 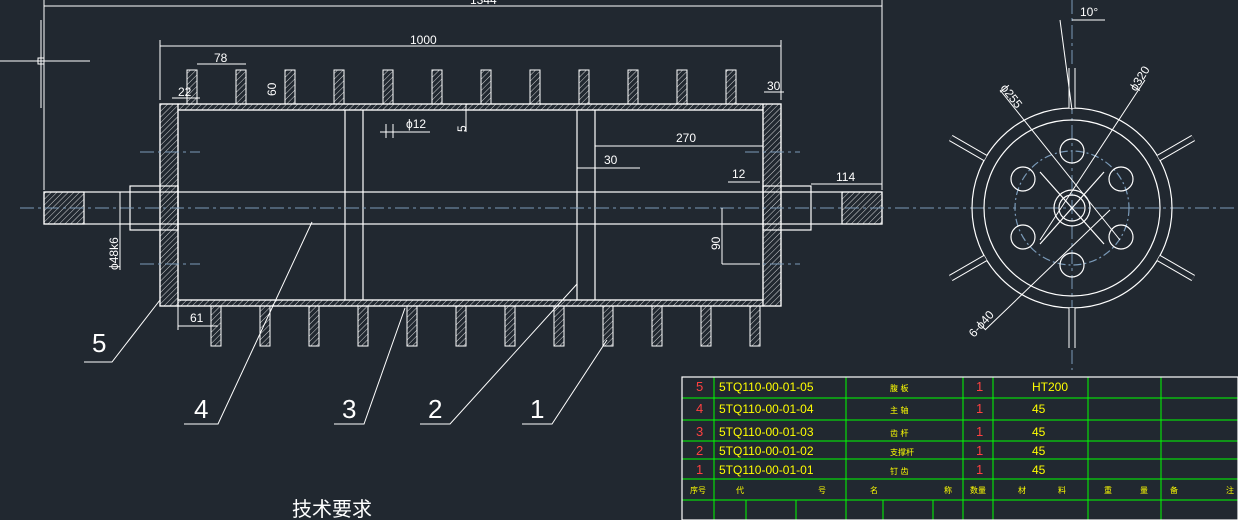 What do you see at coordinates (874, 490) in the screenshot?
I see `header-name-a: 名` at bounding box center [874, 490].